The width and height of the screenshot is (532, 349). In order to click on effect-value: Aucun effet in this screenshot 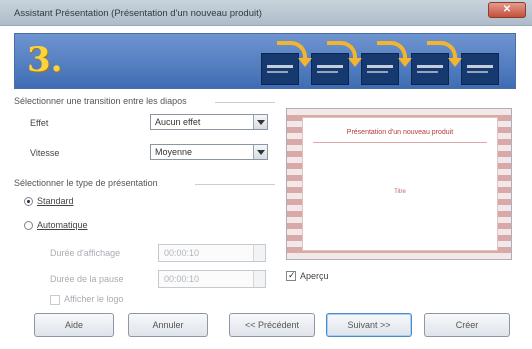, I will do `click(178, 122)`.